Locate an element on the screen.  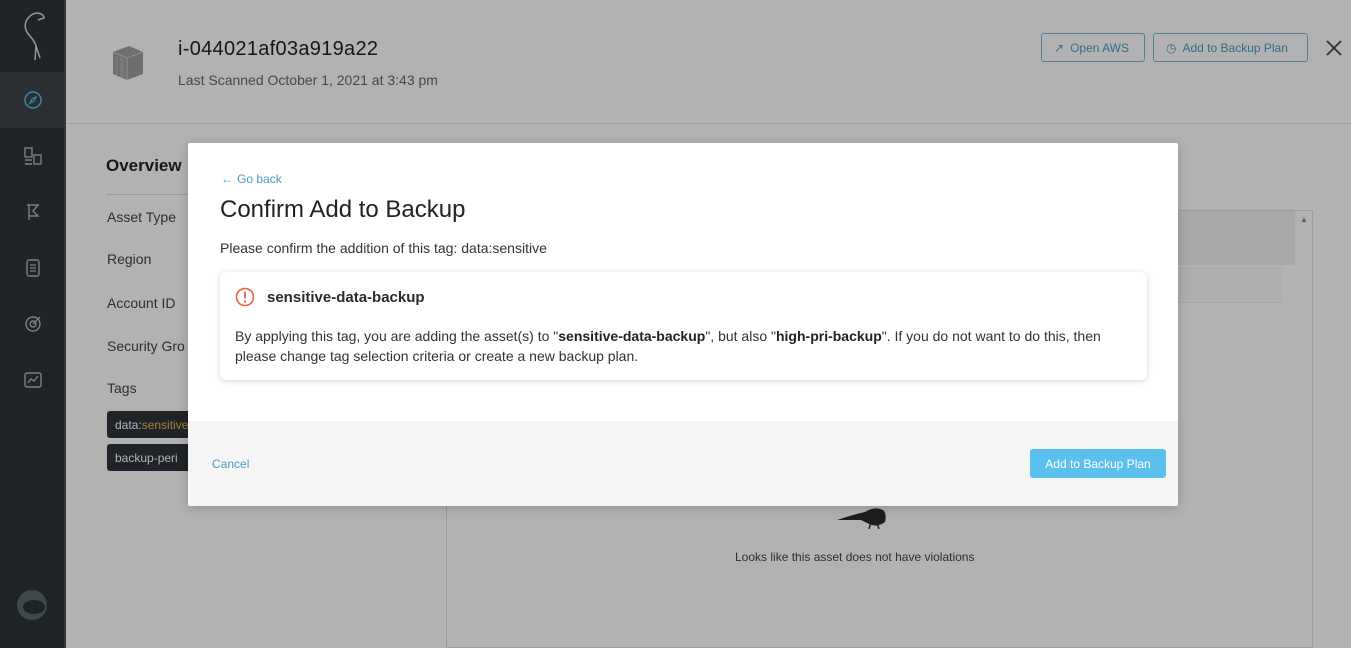
cancel-button: Cancel is located at coordinates (230, 464).